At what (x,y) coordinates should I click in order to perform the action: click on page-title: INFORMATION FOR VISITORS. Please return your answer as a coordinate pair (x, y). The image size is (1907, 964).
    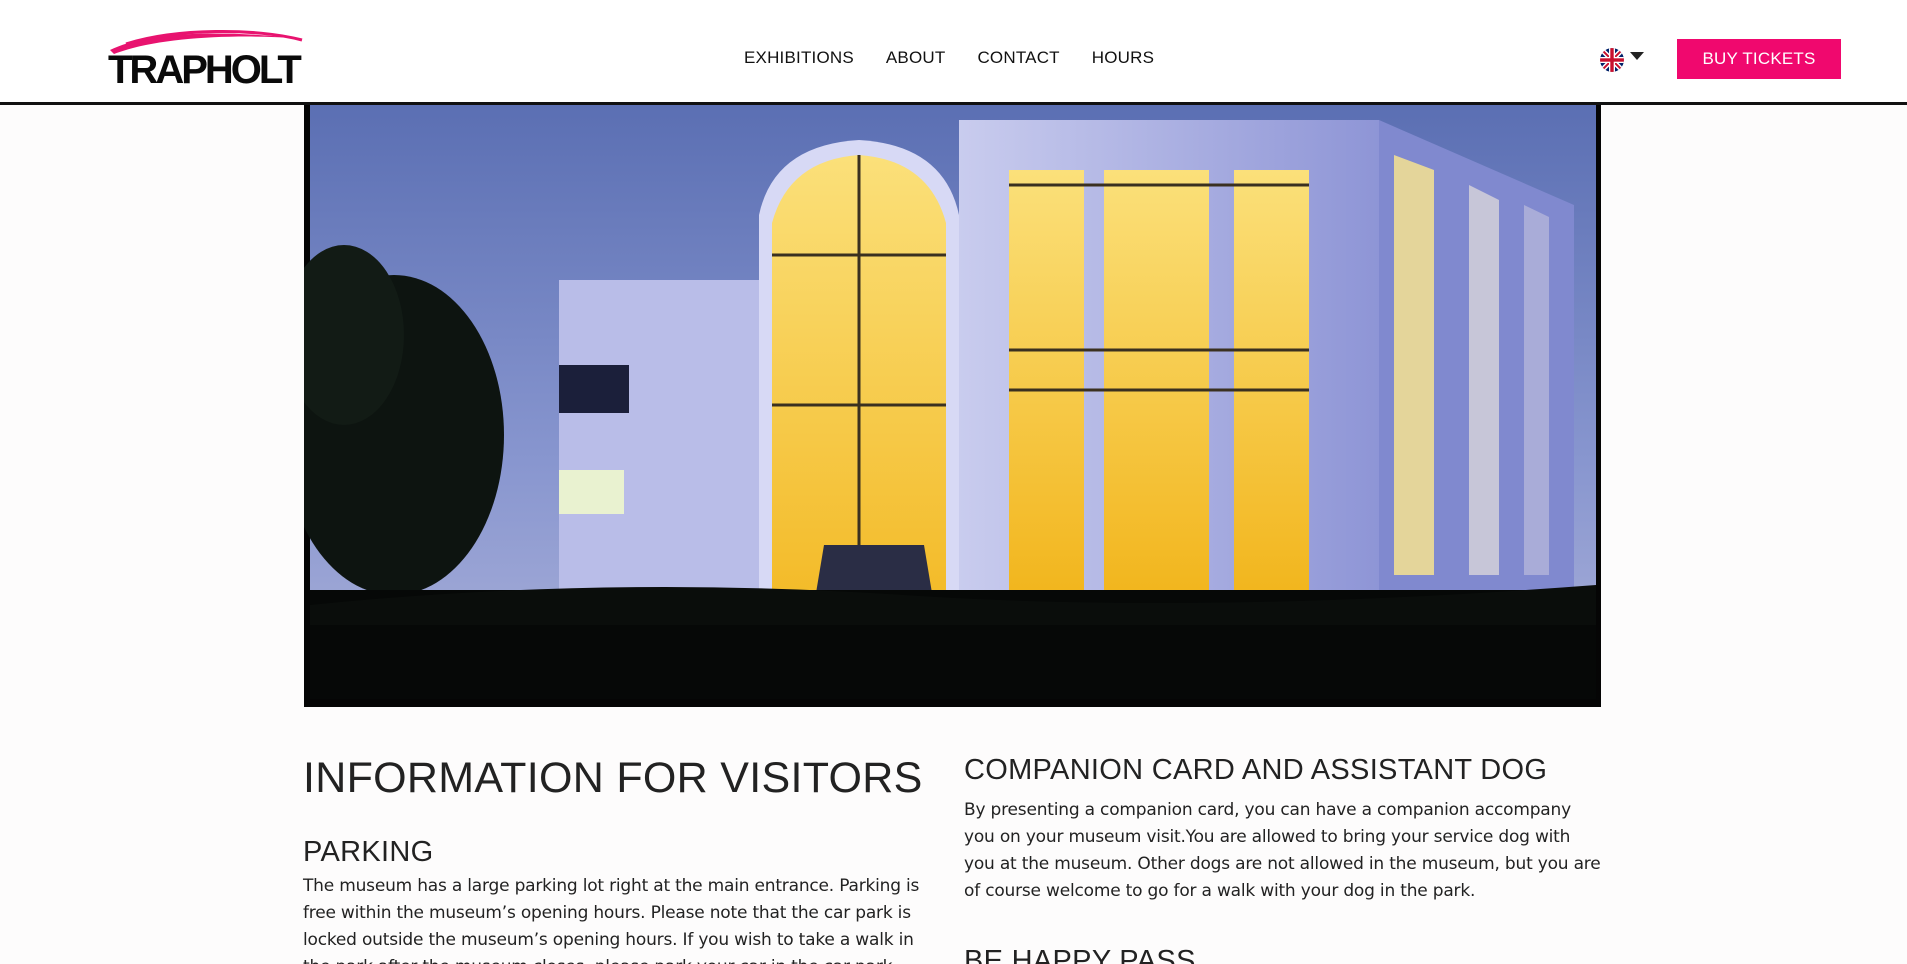
    Looking at the image, I should click on (613, 778).